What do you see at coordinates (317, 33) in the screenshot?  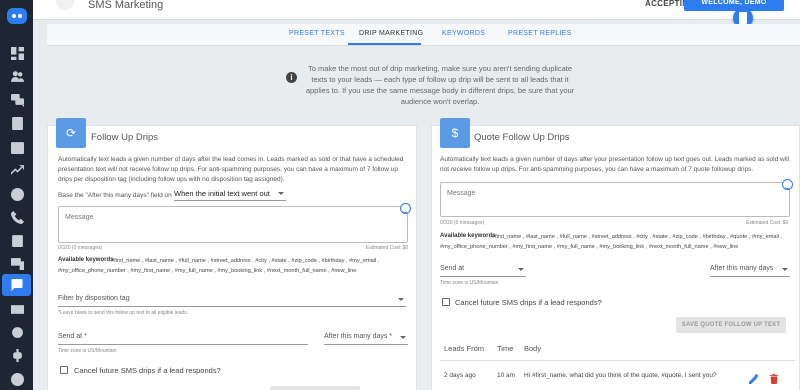 I see `tab-preset-texts: PRESET TEXTS` at bounding box center [317, 33].